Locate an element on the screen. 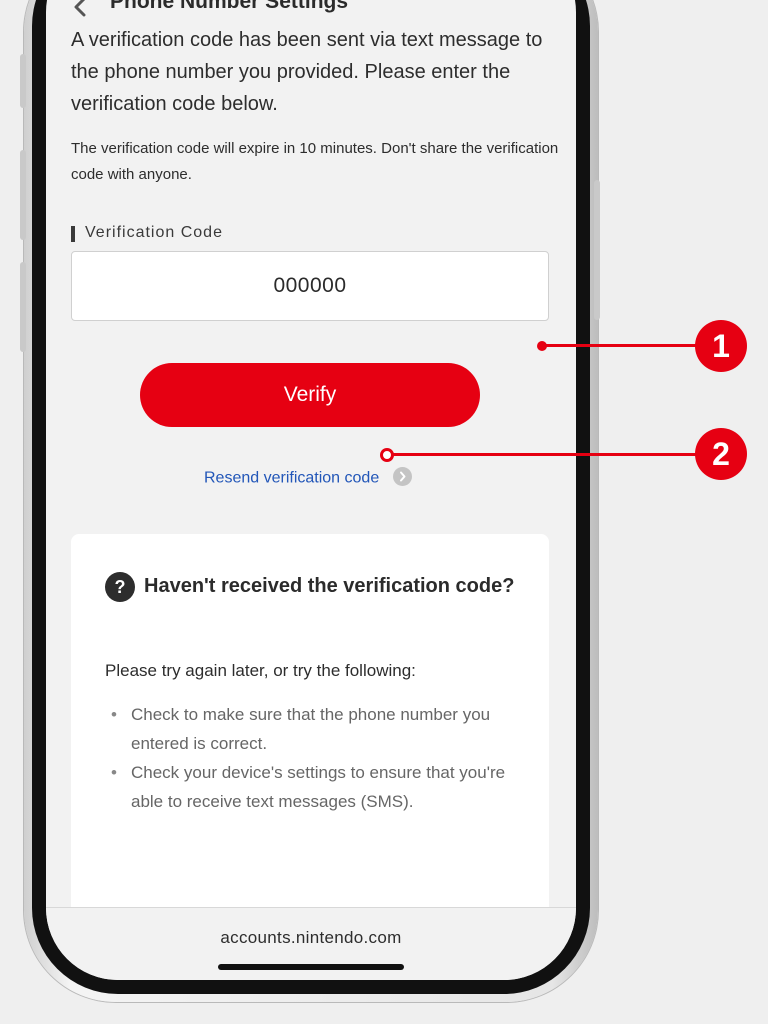 This screenshot has height=1024, width=768. url-text: accounts.nintendo.com is located at coordinates (311, 938).